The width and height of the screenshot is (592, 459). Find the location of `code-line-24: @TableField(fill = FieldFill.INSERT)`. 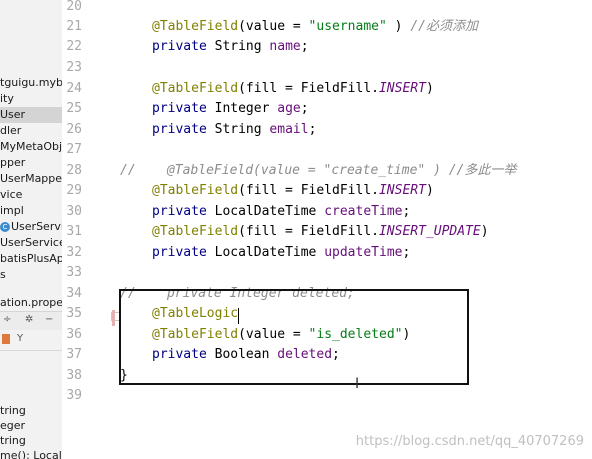

code-line-24: @TableField(fill = FieldFill.INSERT) is located at coordinates (293, 89).